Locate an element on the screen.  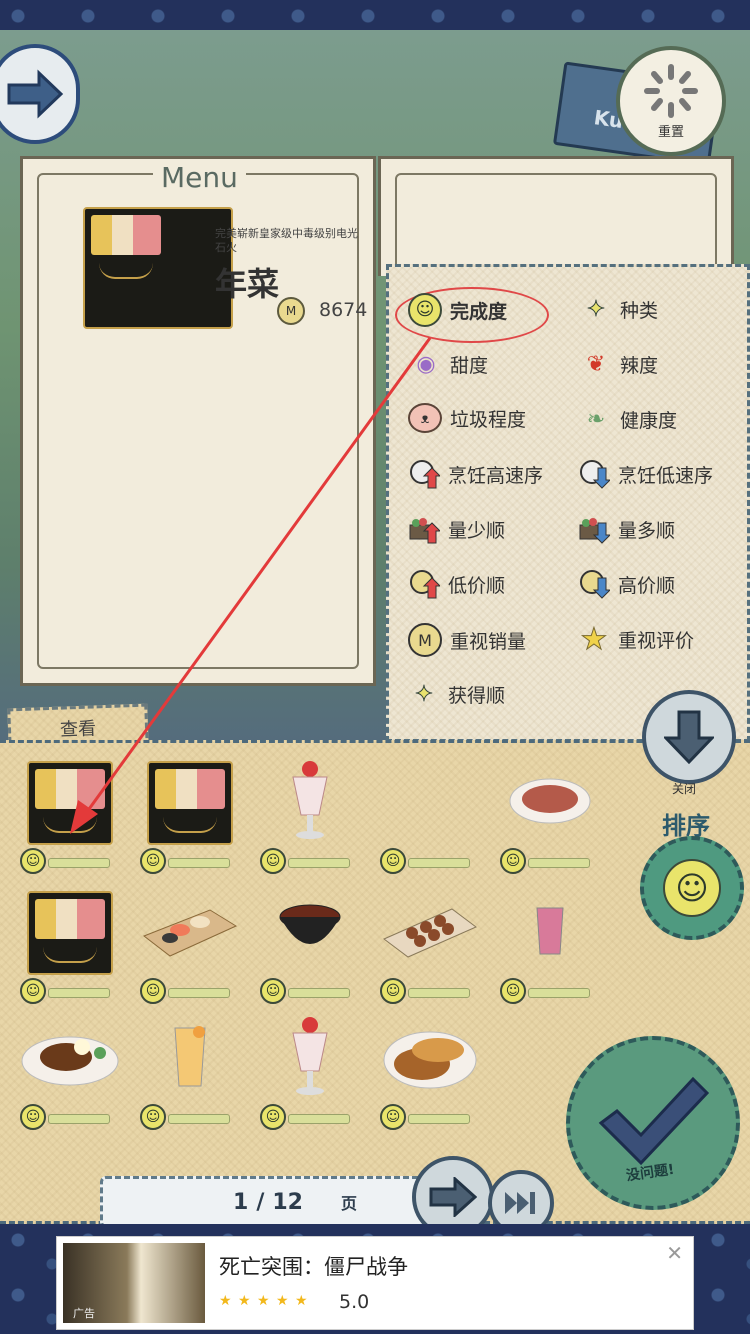
ad-thumbnail: 广告 is located at coordinates (134, 1283).